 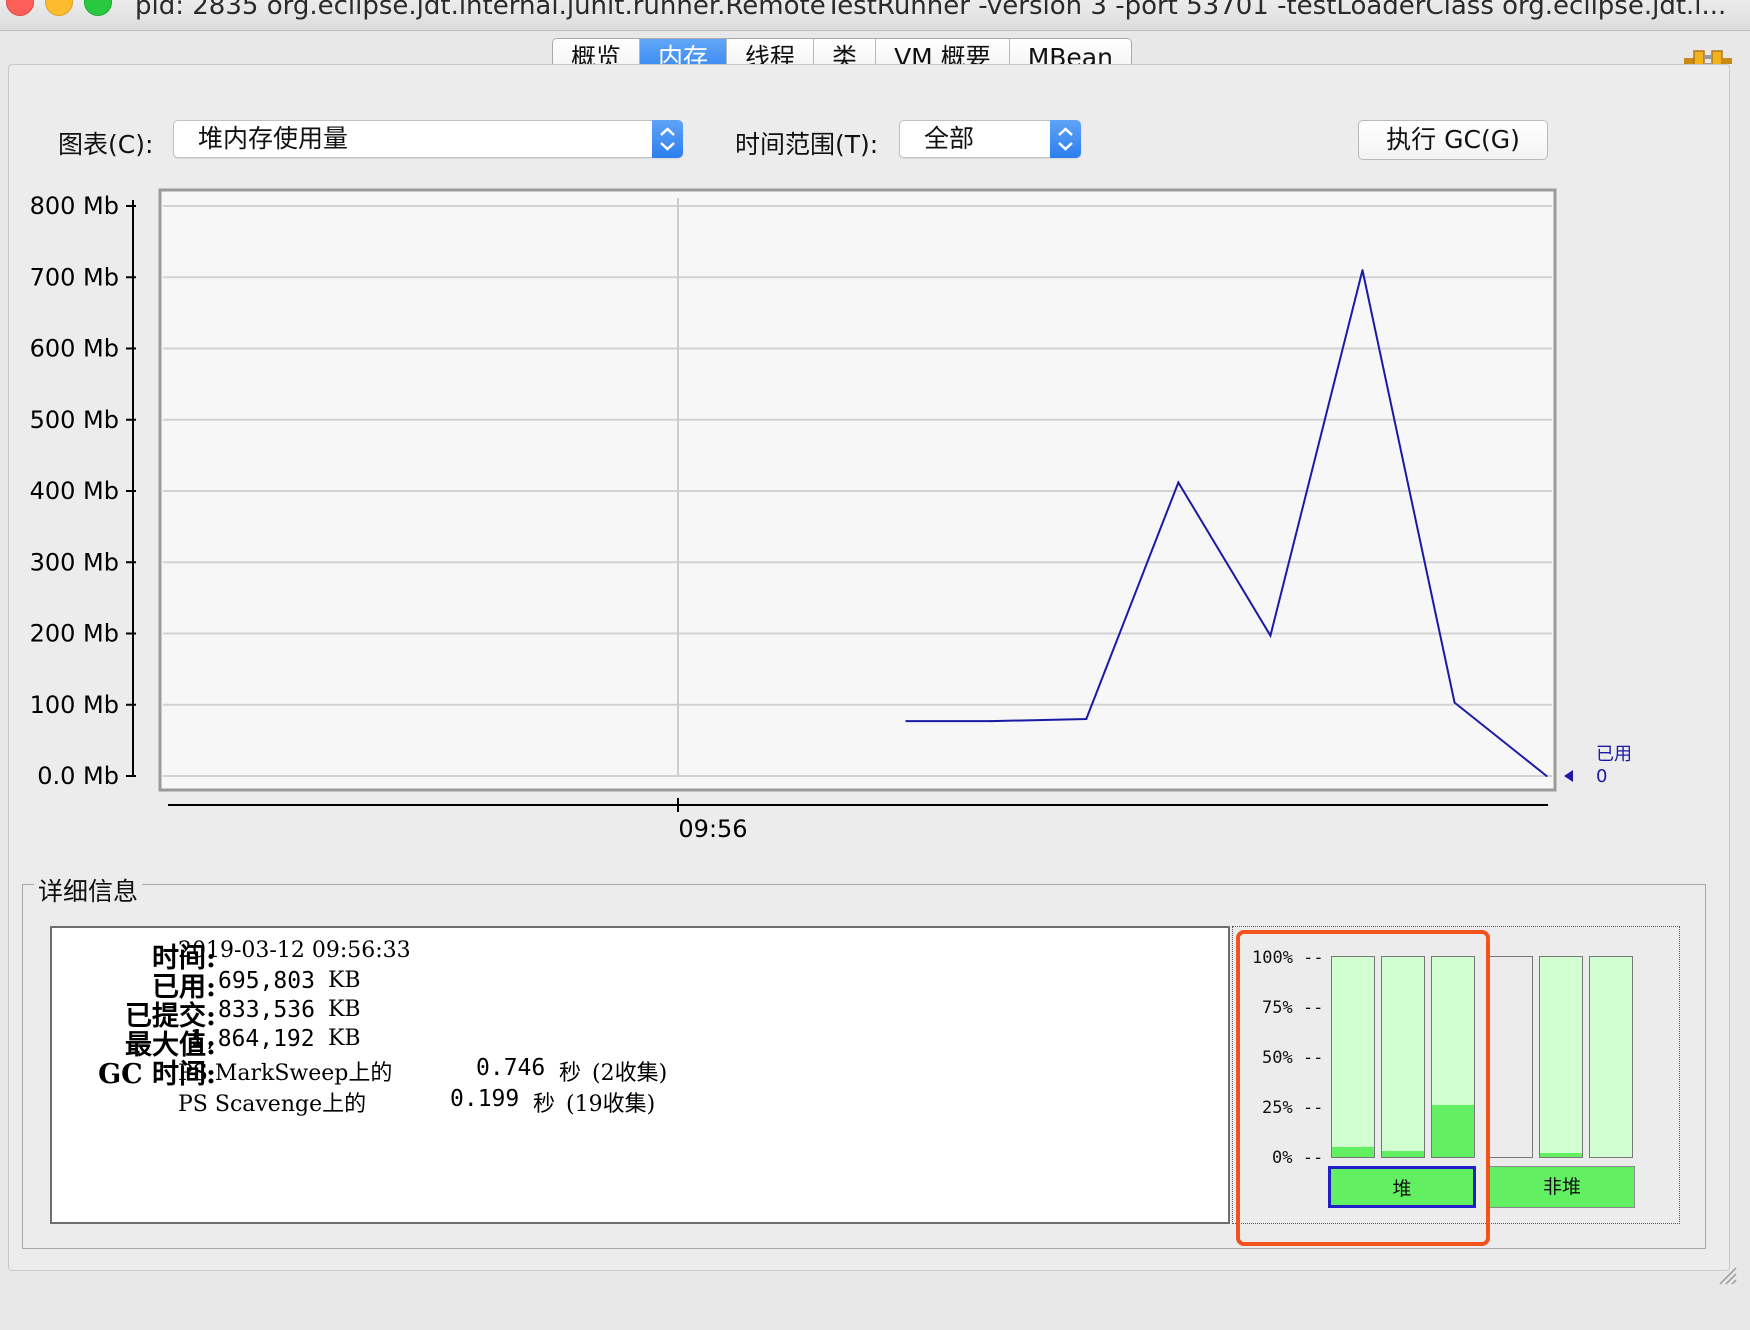 What do you see at coordinates (1601, 776) in the screenshot?
I see `current-value-label: 0` at bounding box center [1601, 776].